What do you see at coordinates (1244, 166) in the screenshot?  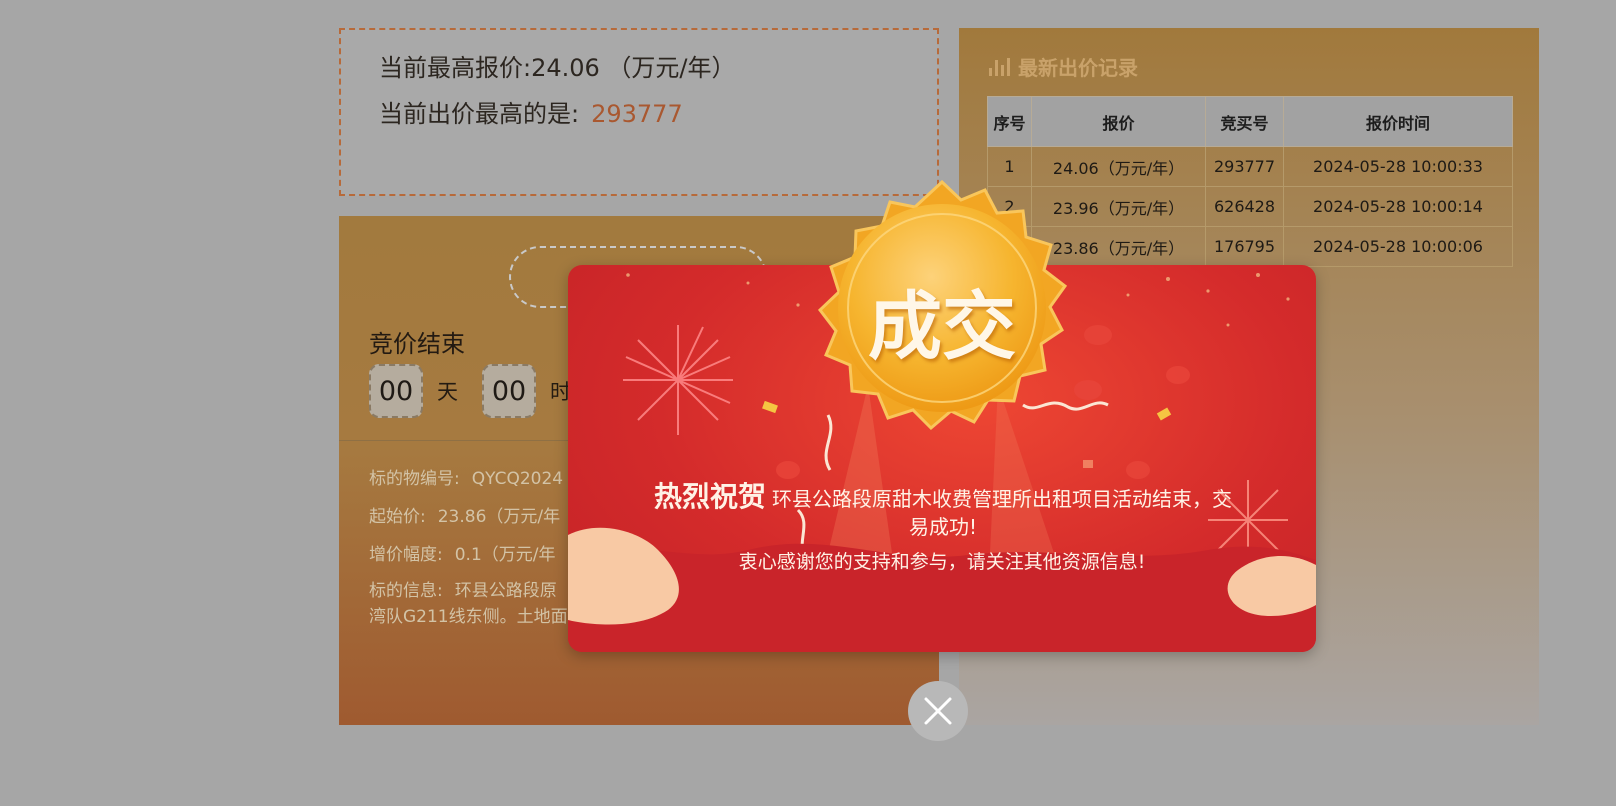 I see `cell-bidder: 293777` at bounding box center [1244, 166].